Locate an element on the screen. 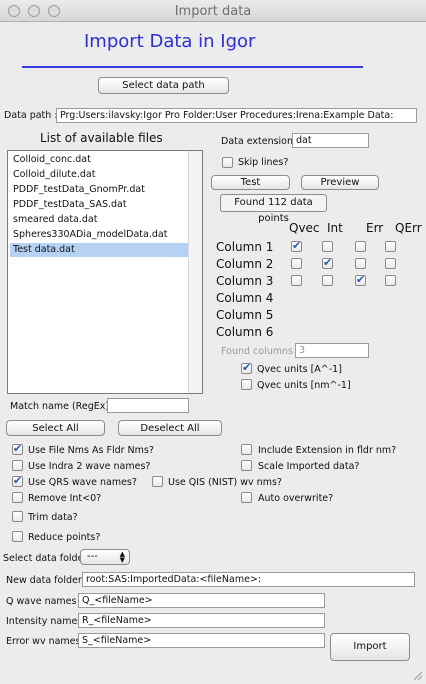 The height and width of the screenshot is (684, 426). error-wv-names-field: S_<fileName> is located at coordinates (201, 640).